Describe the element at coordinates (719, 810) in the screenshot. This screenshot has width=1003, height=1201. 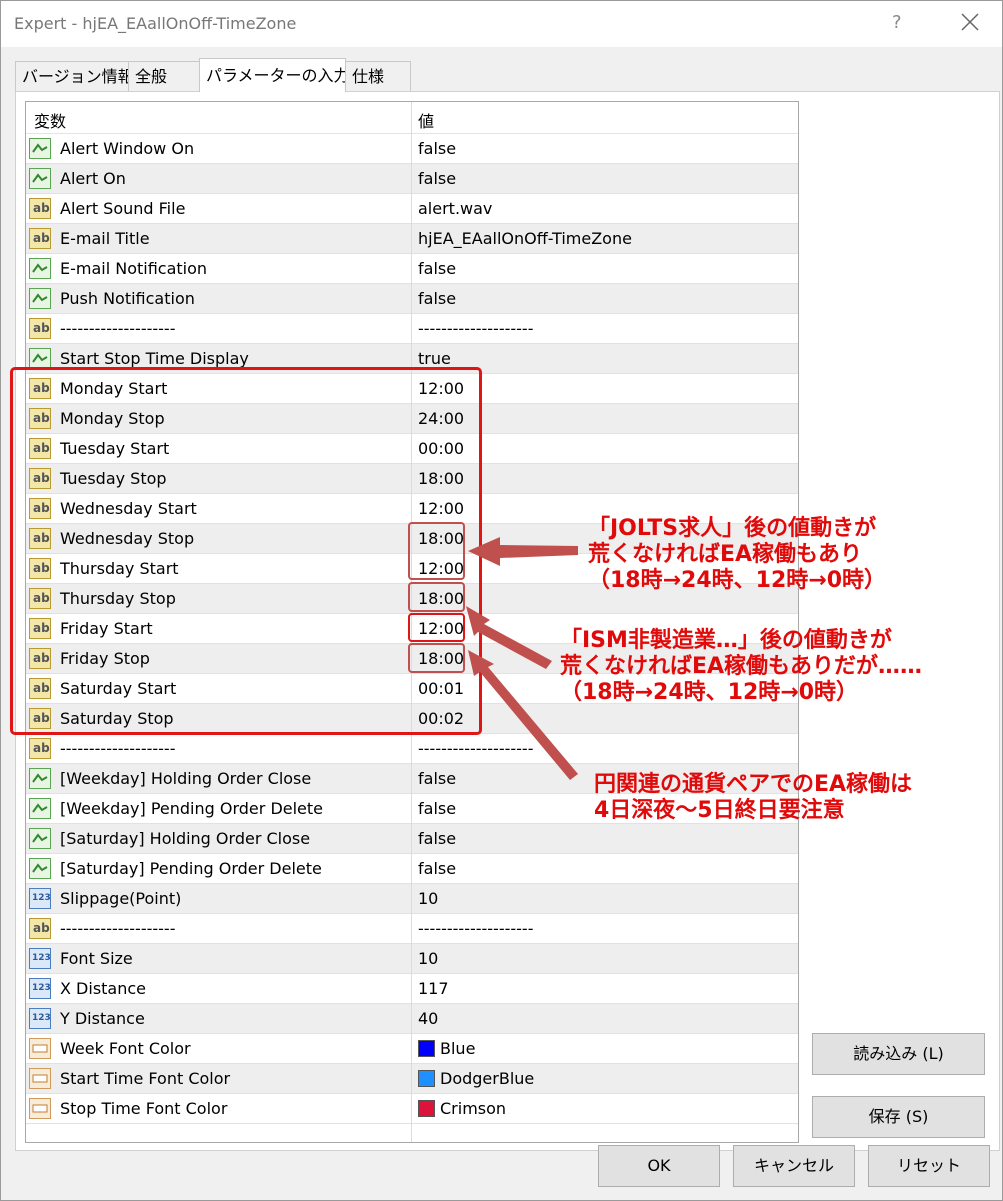
I see `callout-jpy-line2: 4日深夜～5日終日要注意` at that location.